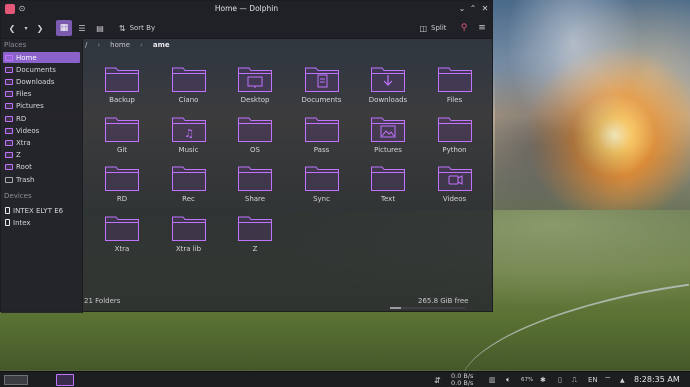 The image size is (690, 387). I want to click on sidebar-item-trash: Trash, so click(41, 179).